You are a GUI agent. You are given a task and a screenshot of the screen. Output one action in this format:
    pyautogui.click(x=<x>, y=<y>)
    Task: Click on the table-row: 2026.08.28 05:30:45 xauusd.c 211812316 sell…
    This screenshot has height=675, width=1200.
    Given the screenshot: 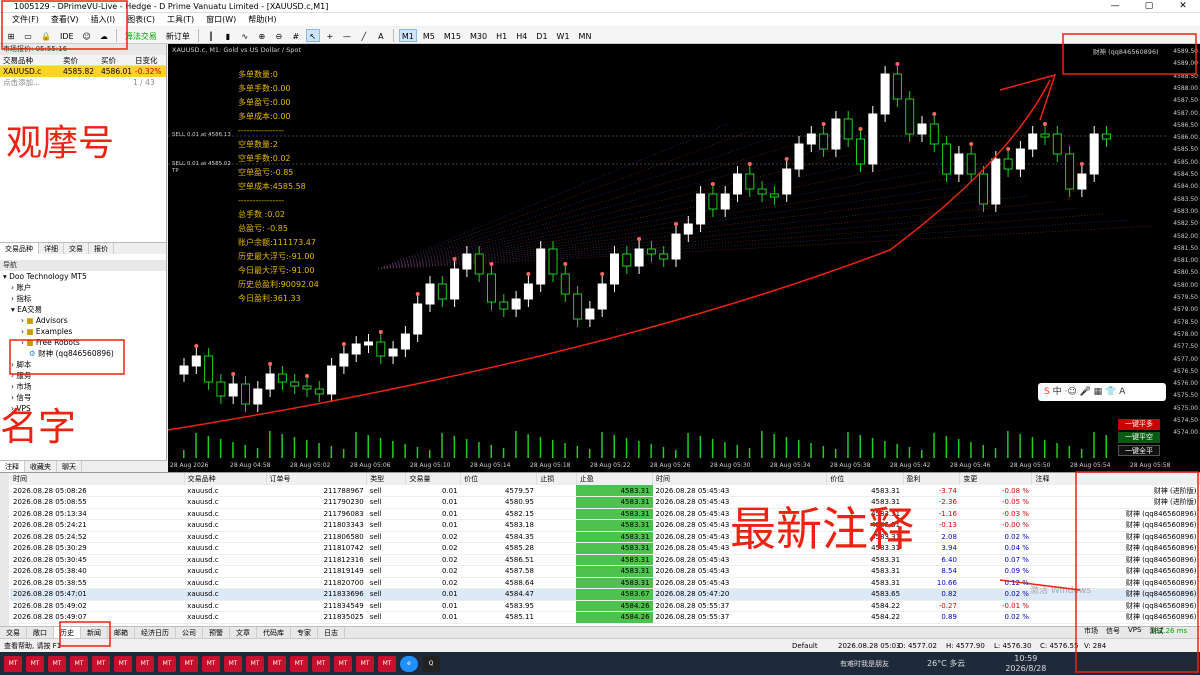 What is the action you would take?
    pyautogui.click(x=605, y=560)
    